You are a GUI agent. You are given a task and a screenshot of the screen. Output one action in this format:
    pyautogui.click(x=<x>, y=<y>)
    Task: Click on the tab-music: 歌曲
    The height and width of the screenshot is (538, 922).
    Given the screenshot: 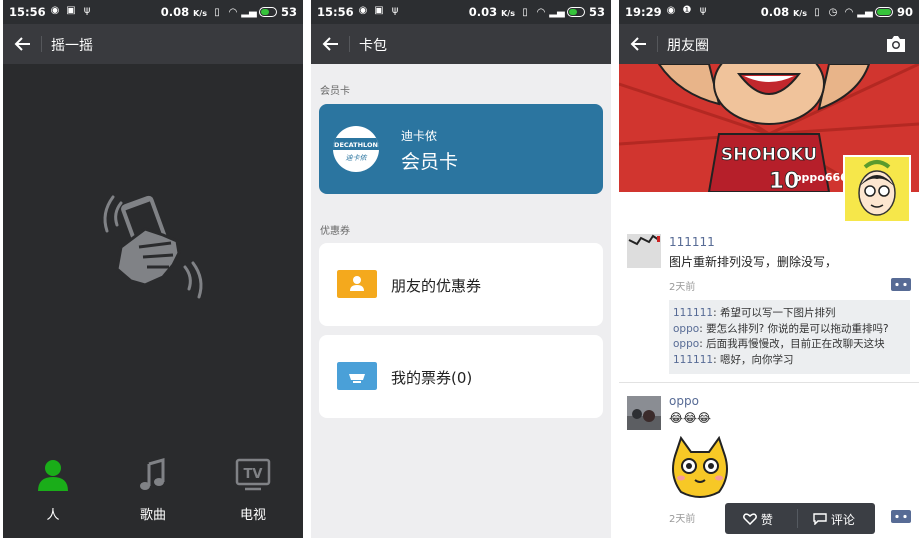 What is the action you would take?
    pyautogui.click(x=153, y=485)
    